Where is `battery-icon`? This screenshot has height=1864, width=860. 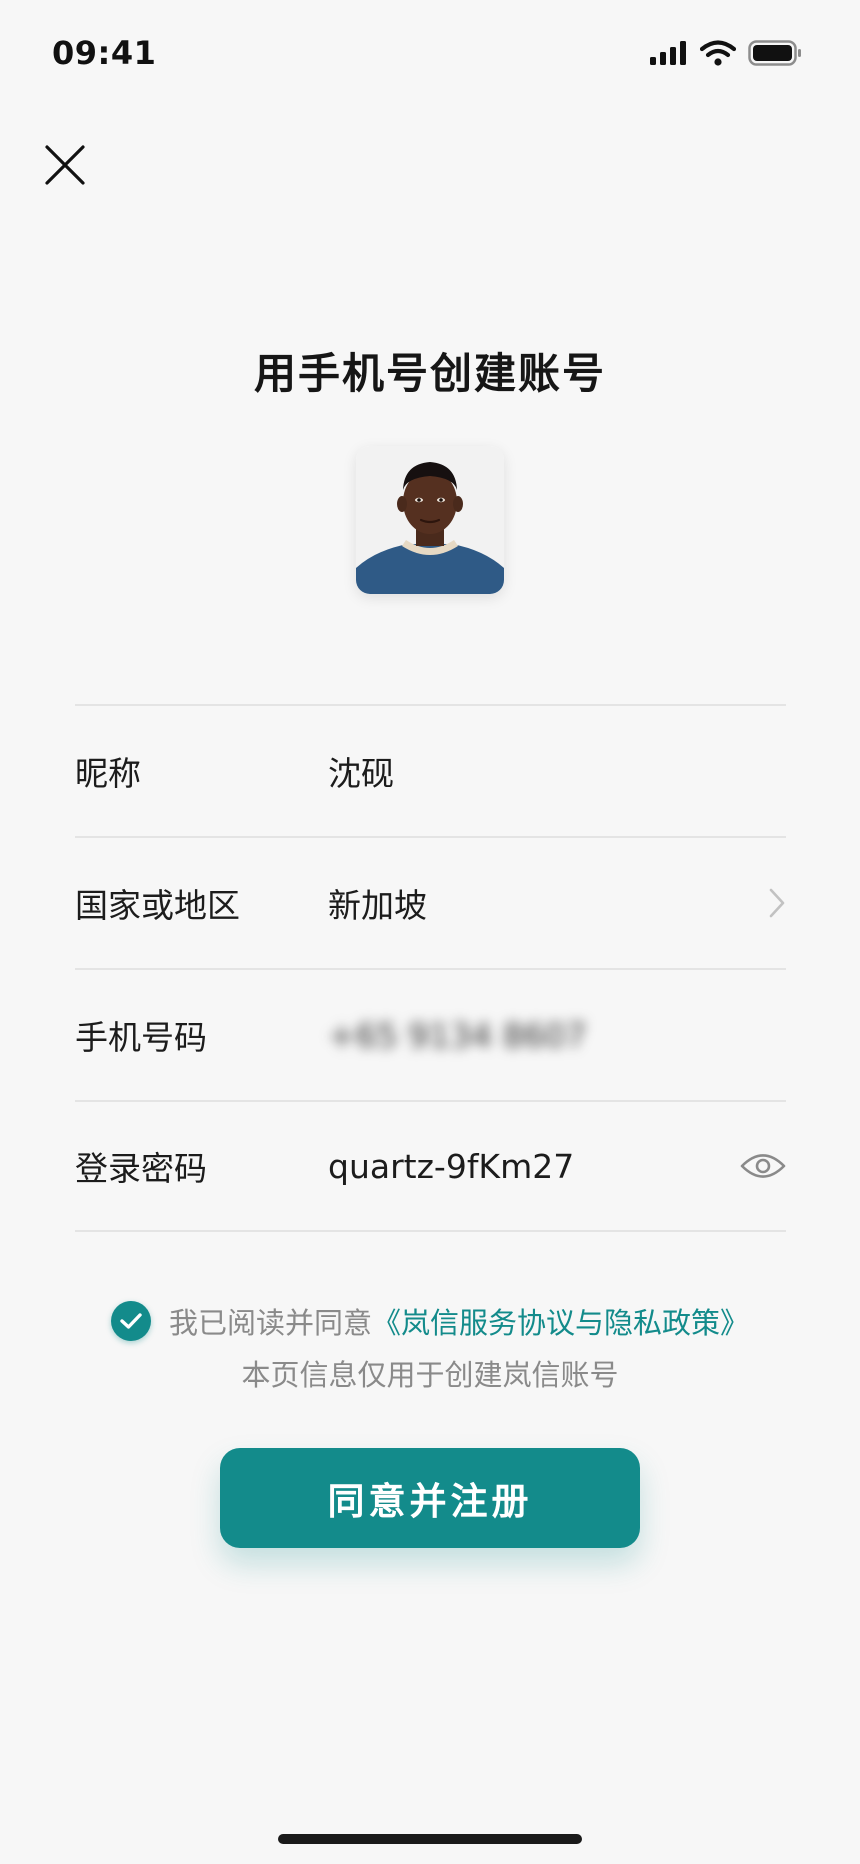 battery-icon is located at coordinates (774, 53).